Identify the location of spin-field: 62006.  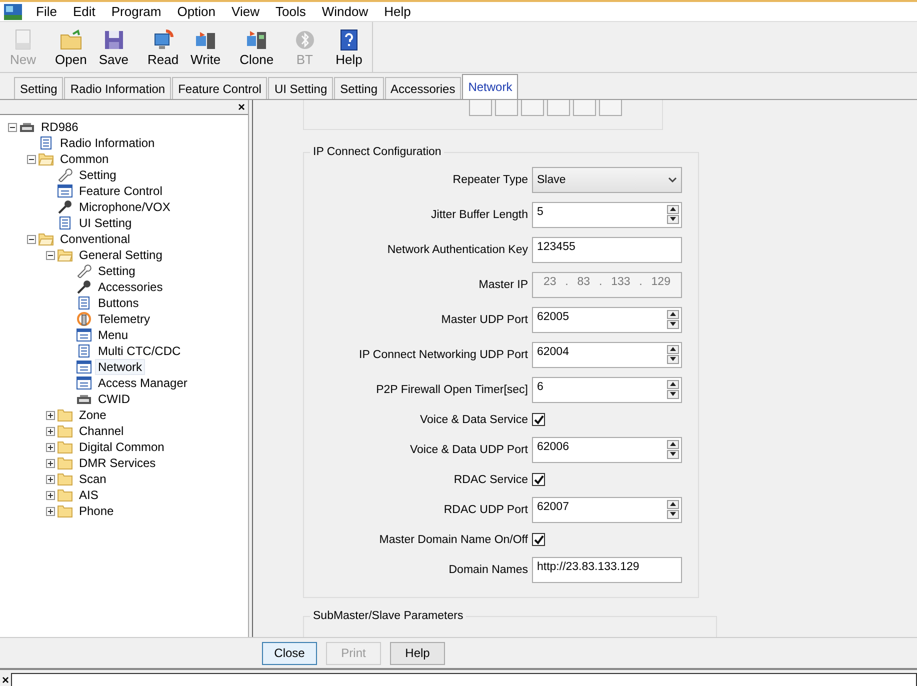
(607, 449).